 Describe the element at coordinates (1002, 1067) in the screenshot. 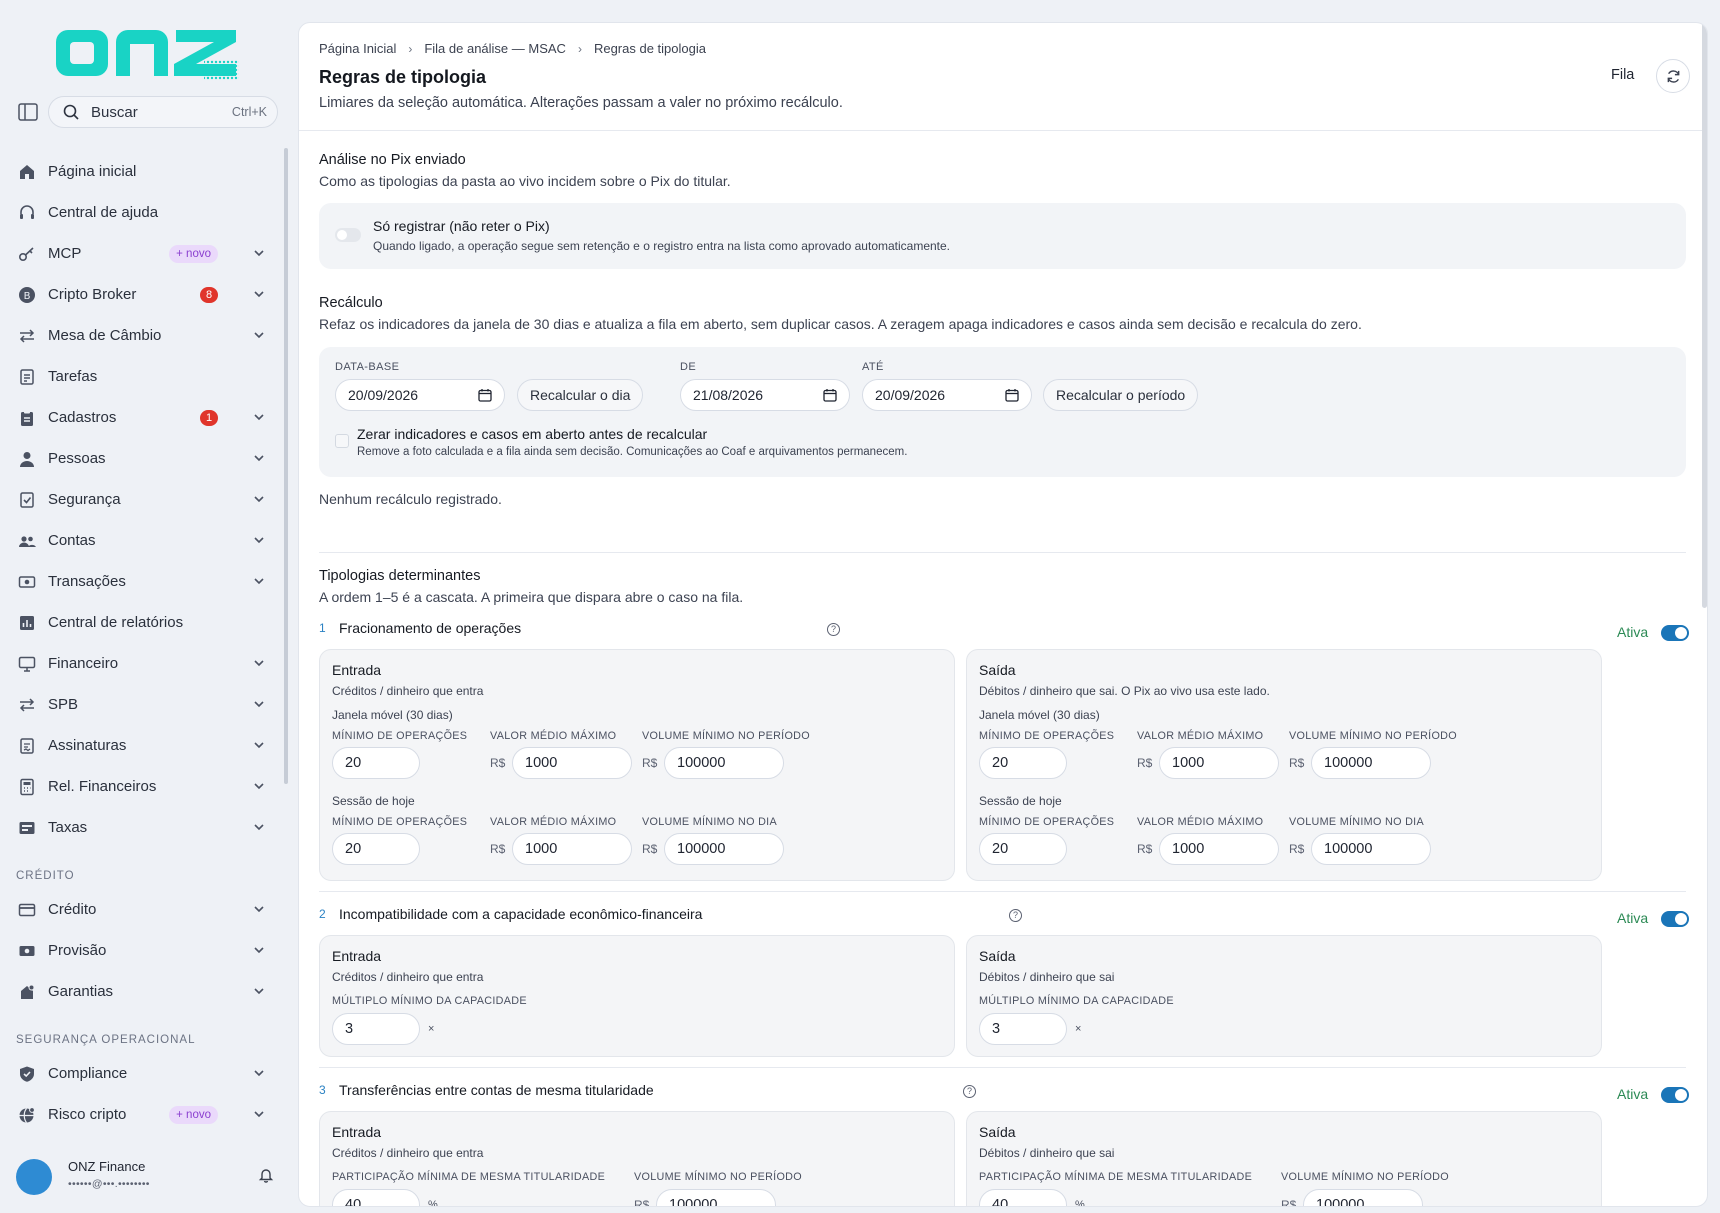

I see `divider` at that location.